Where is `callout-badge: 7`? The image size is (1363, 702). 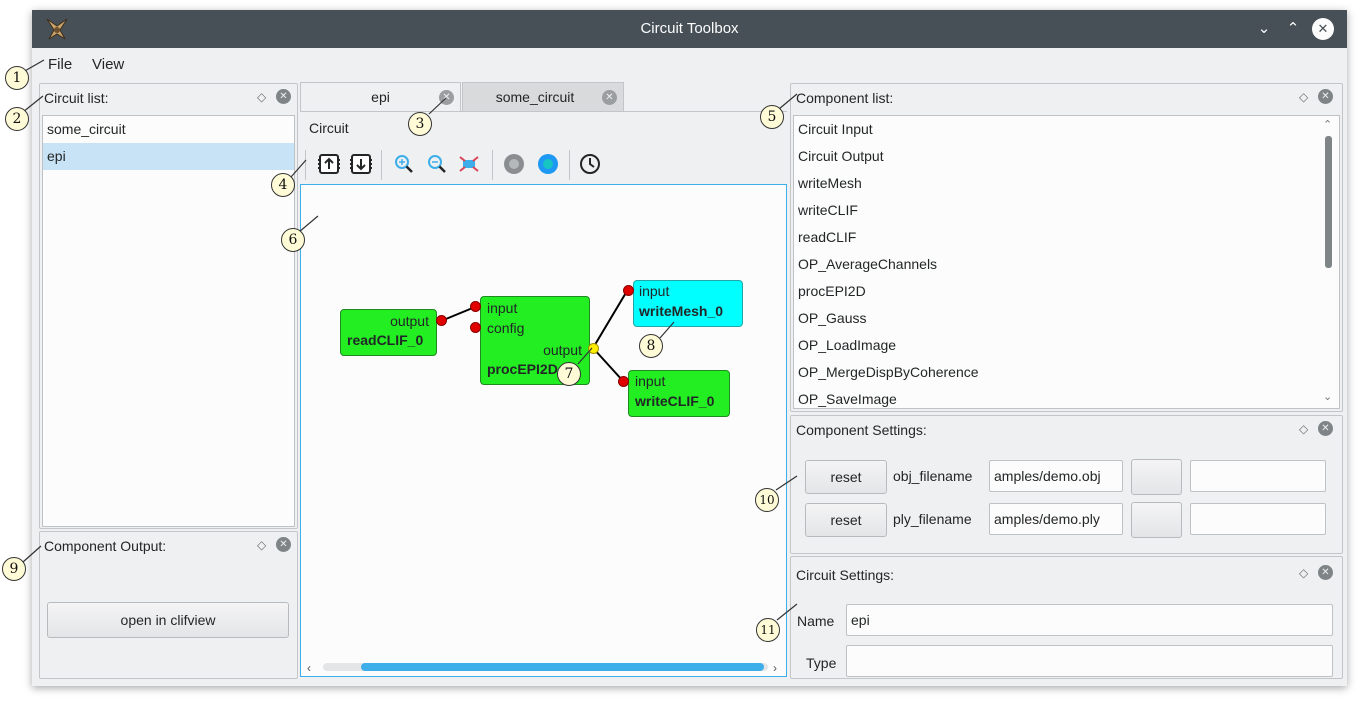
callout-badge: 7 is located at coordinates (569, 374).